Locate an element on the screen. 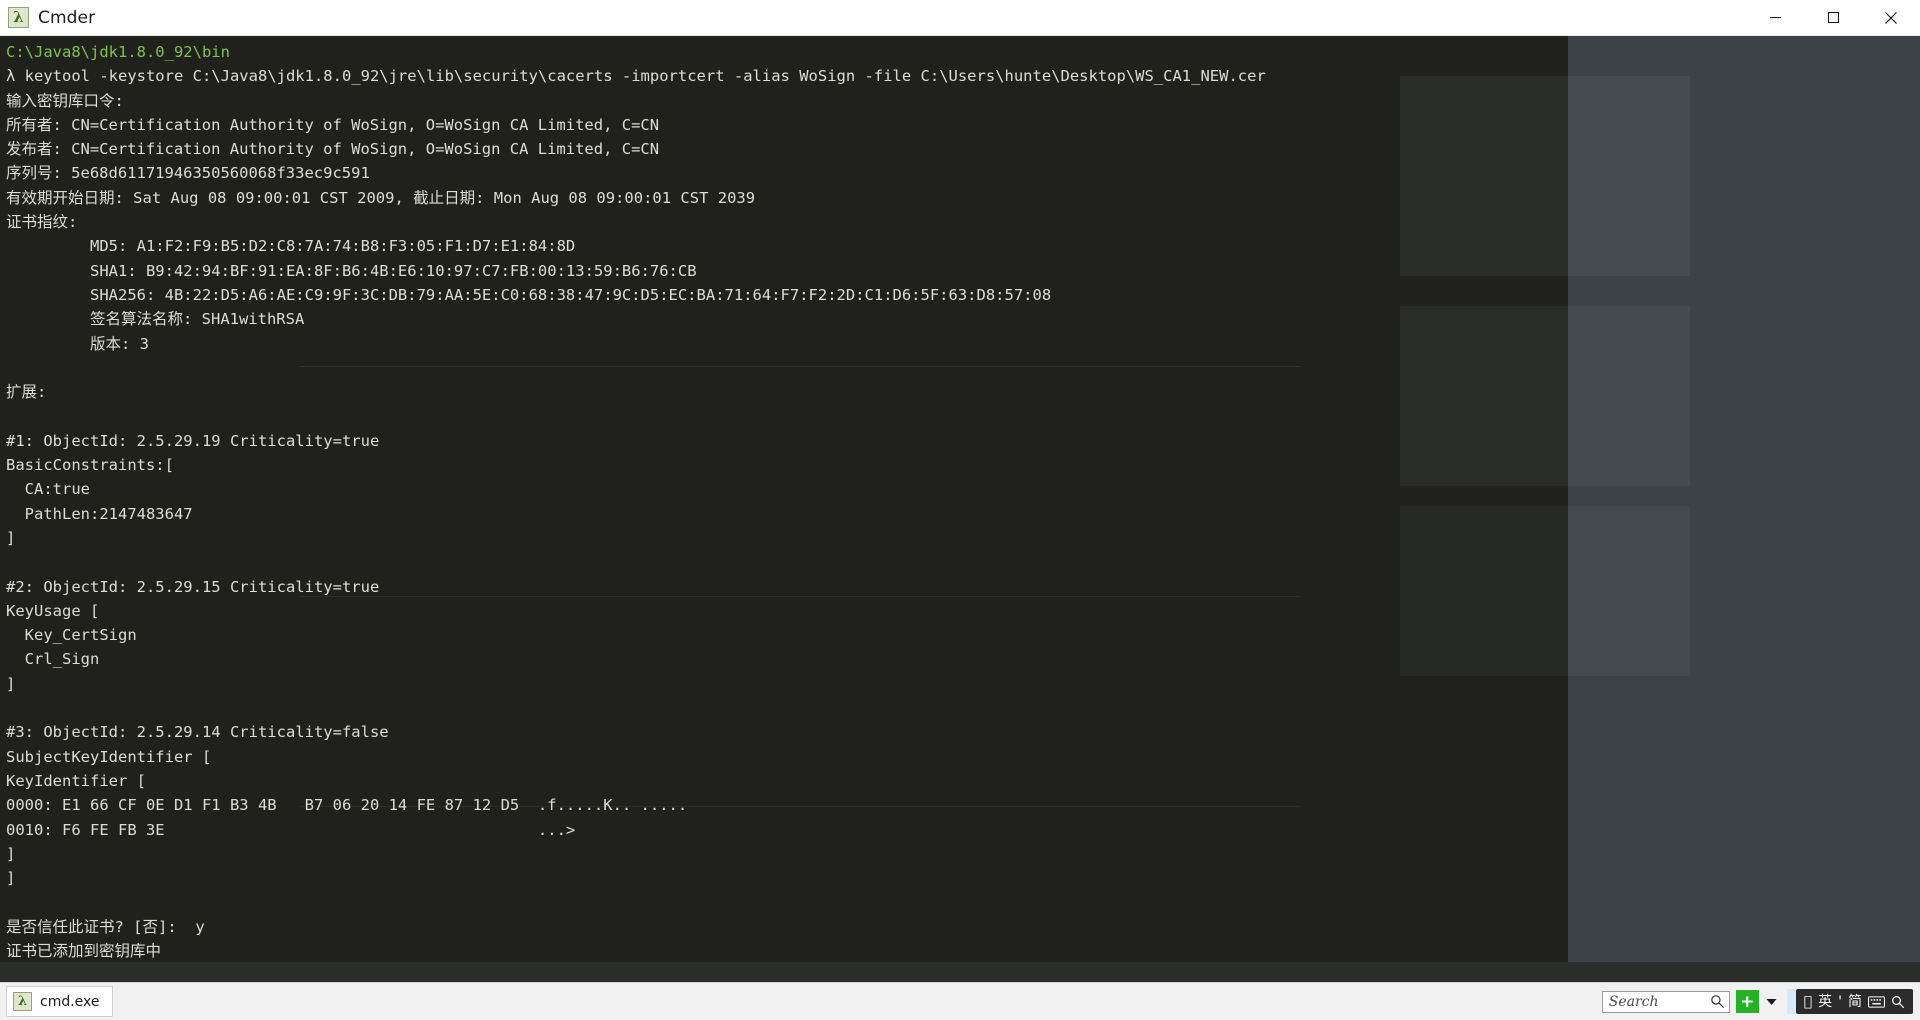 Image resolution: width=1920 pixels, height=1020 pixels. maximize-icon is located at coordinates (1833, 17).